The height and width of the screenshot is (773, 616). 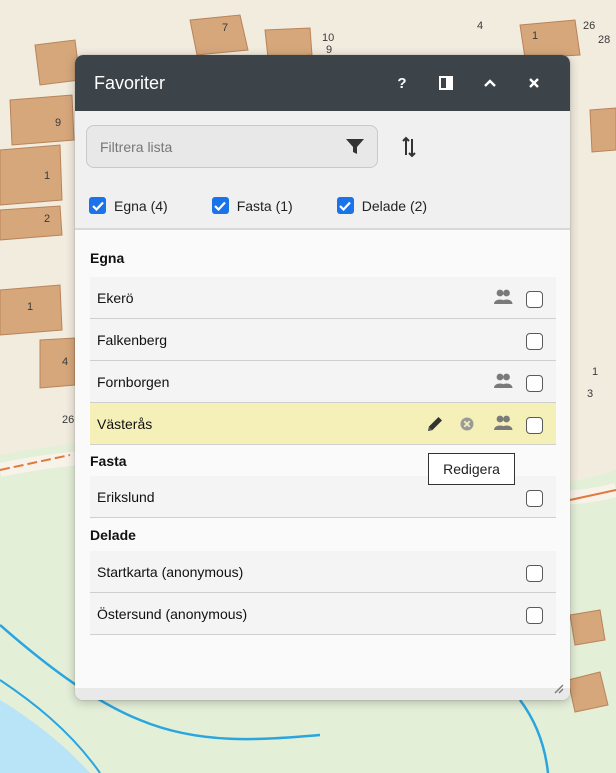 I want to click on sort-icon, so click(x=409, y=147).